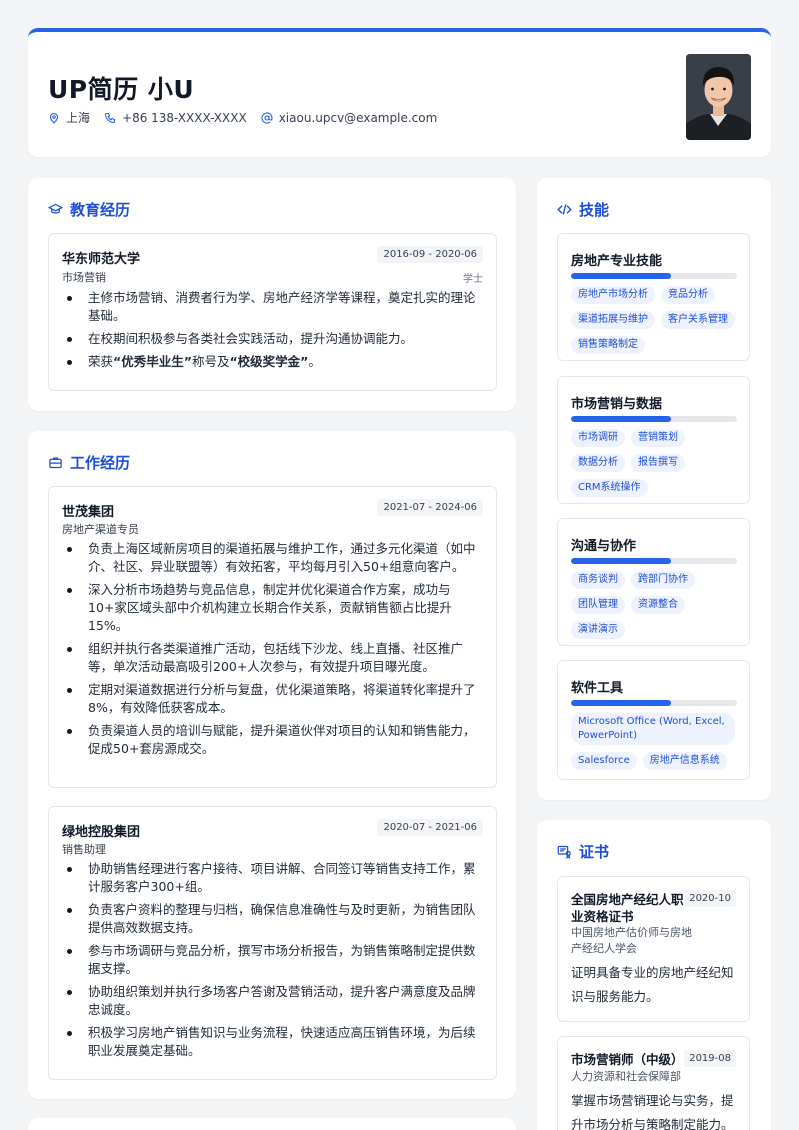 The width and height of the screenshot is (799, 1130). What do you see at coordinates (598, 630) in the screenshot?
I see `skill-tag: 演讲演示` at bounding box center [598, 630].